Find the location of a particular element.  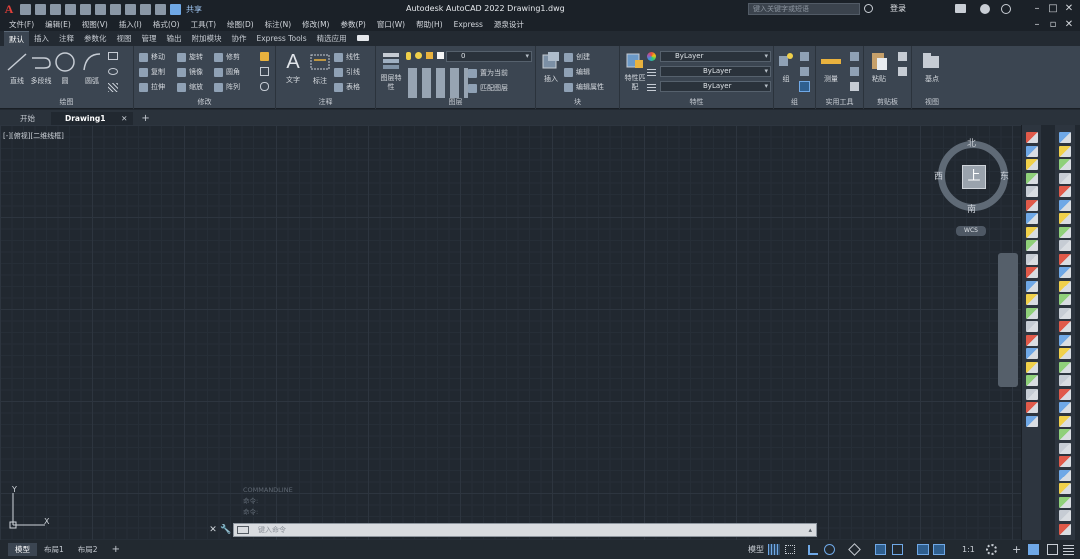

new-file-icon is located at coordinates (25, 9).